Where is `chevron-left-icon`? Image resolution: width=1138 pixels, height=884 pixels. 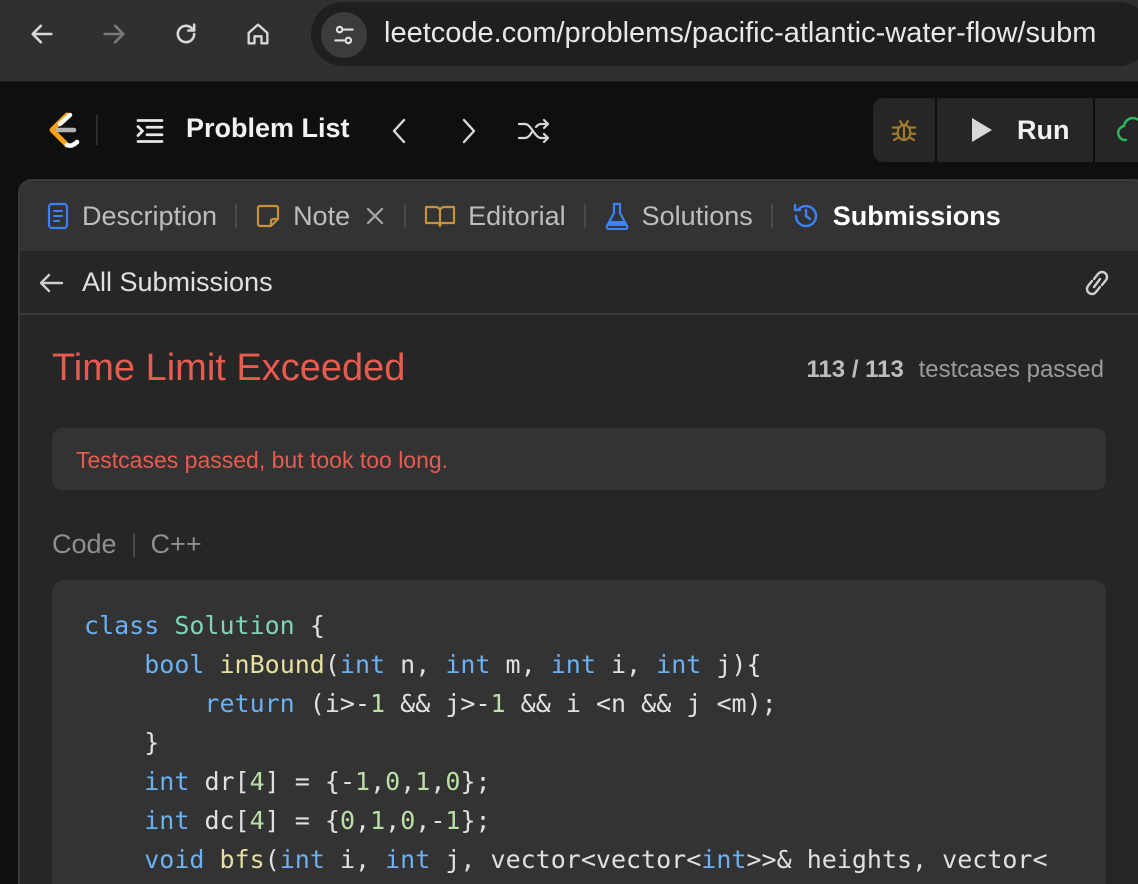
chevron-left-icon is located at coordinates (399, 131).